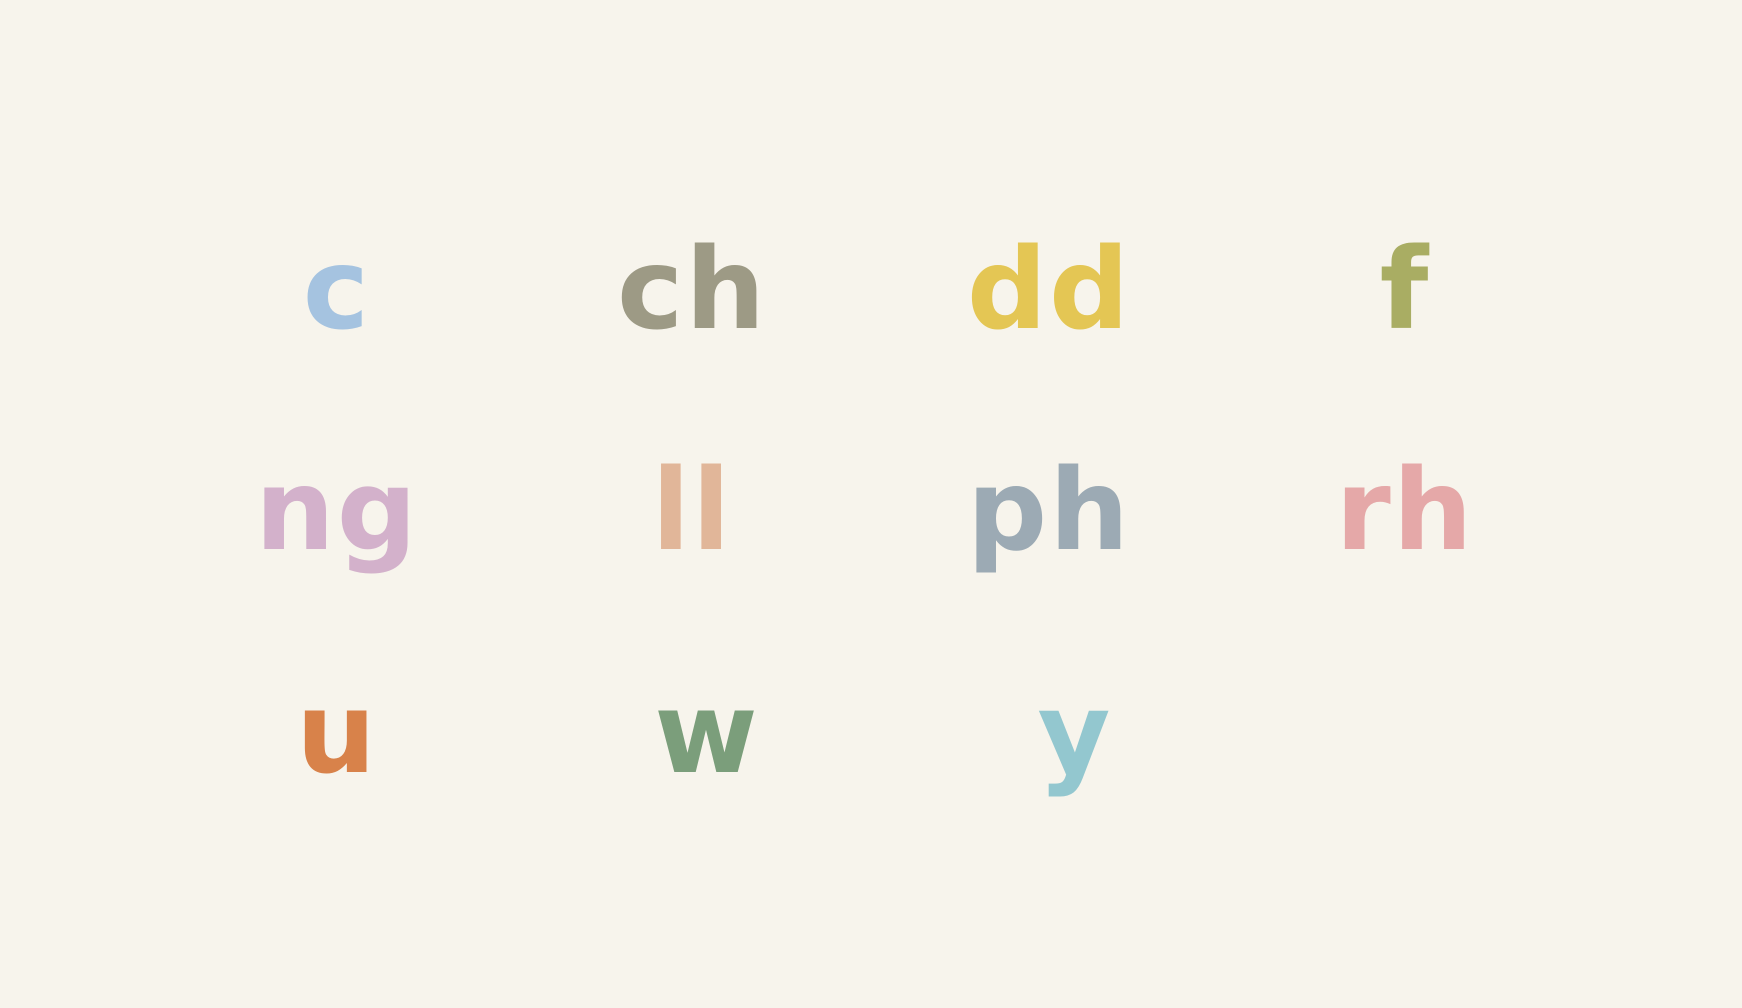  I want to click on letter-label: ng, so click(337, 511).